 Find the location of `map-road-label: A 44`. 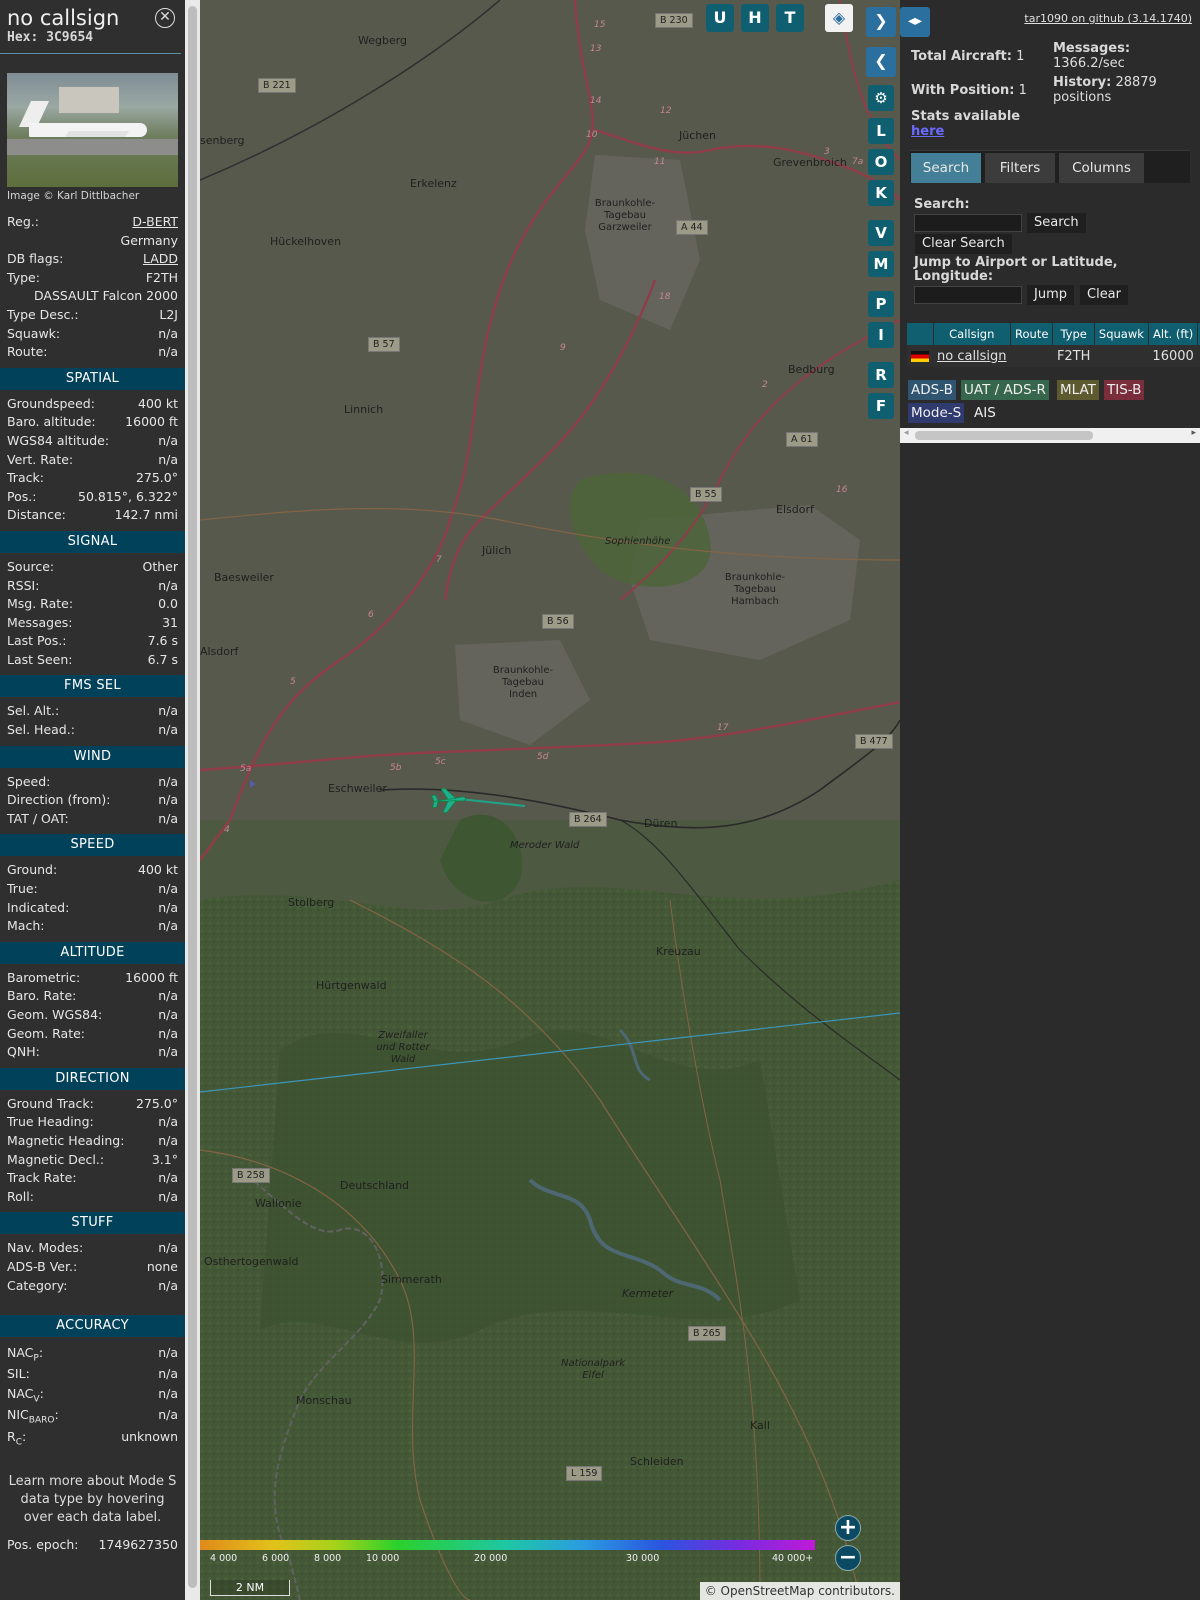

map-road-label: A 44 is located at coordinates (692, 227).